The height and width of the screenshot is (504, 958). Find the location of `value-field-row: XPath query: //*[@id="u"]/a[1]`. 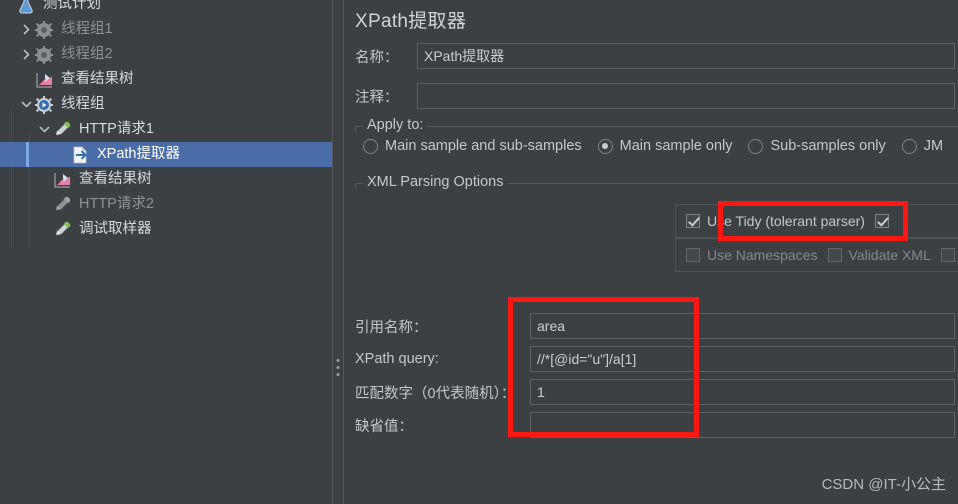

value-field-row: XPath query: //*[@id="u"]/a[1] is located at coordinates (655, 359).